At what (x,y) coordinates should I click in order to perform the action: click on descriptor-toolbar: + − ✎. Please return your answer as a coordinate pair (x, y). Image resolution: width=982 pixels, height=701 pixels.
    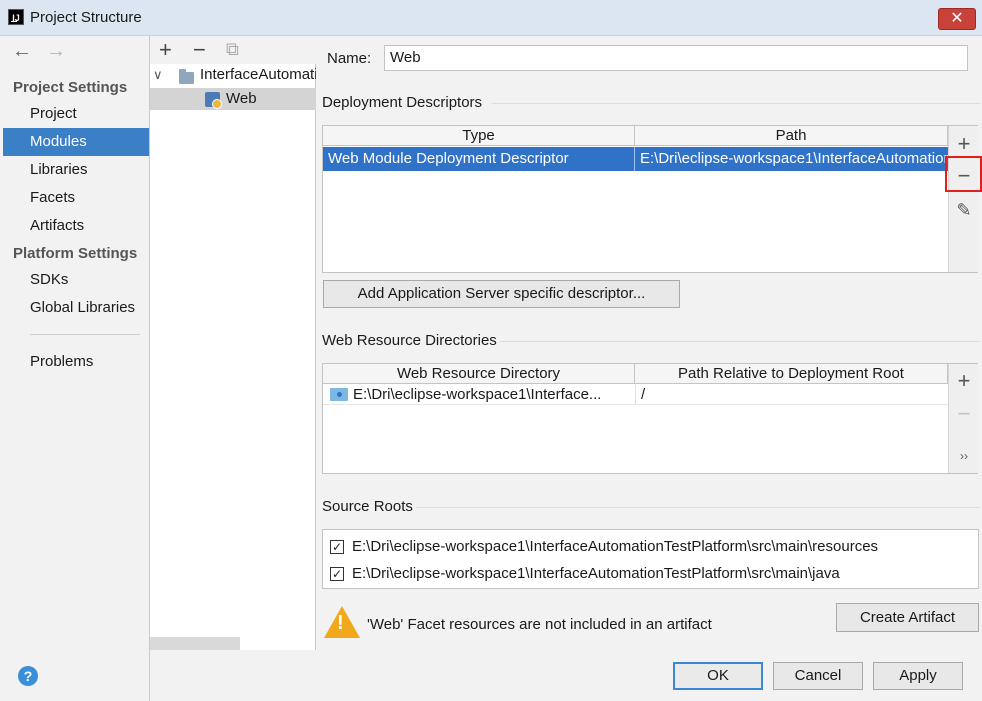
    Looking at the image, I should click on (963, 199).